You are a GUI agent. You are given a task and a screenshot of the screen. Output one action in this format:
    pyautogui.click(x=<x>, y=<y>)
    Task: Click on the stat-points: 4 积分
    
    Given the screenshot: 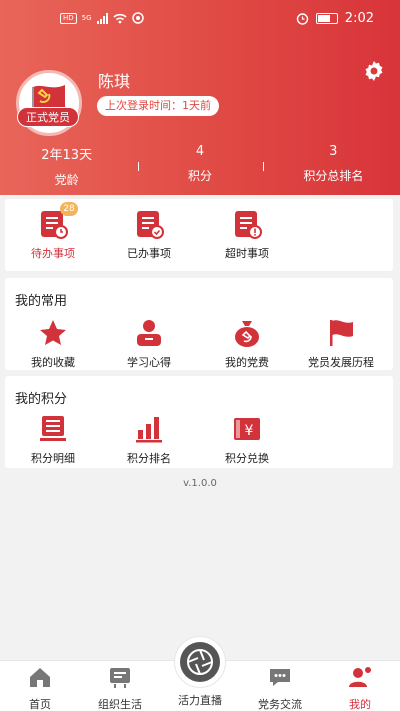 What is the action you would take?
    pyautogui.click(x=199, y=163)
    